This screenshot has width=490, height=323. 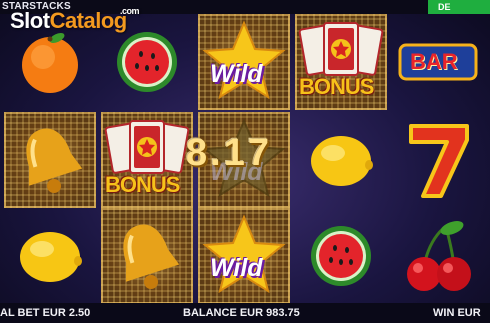 I want to click on symbol-cherries, so click(x=438, y=256).